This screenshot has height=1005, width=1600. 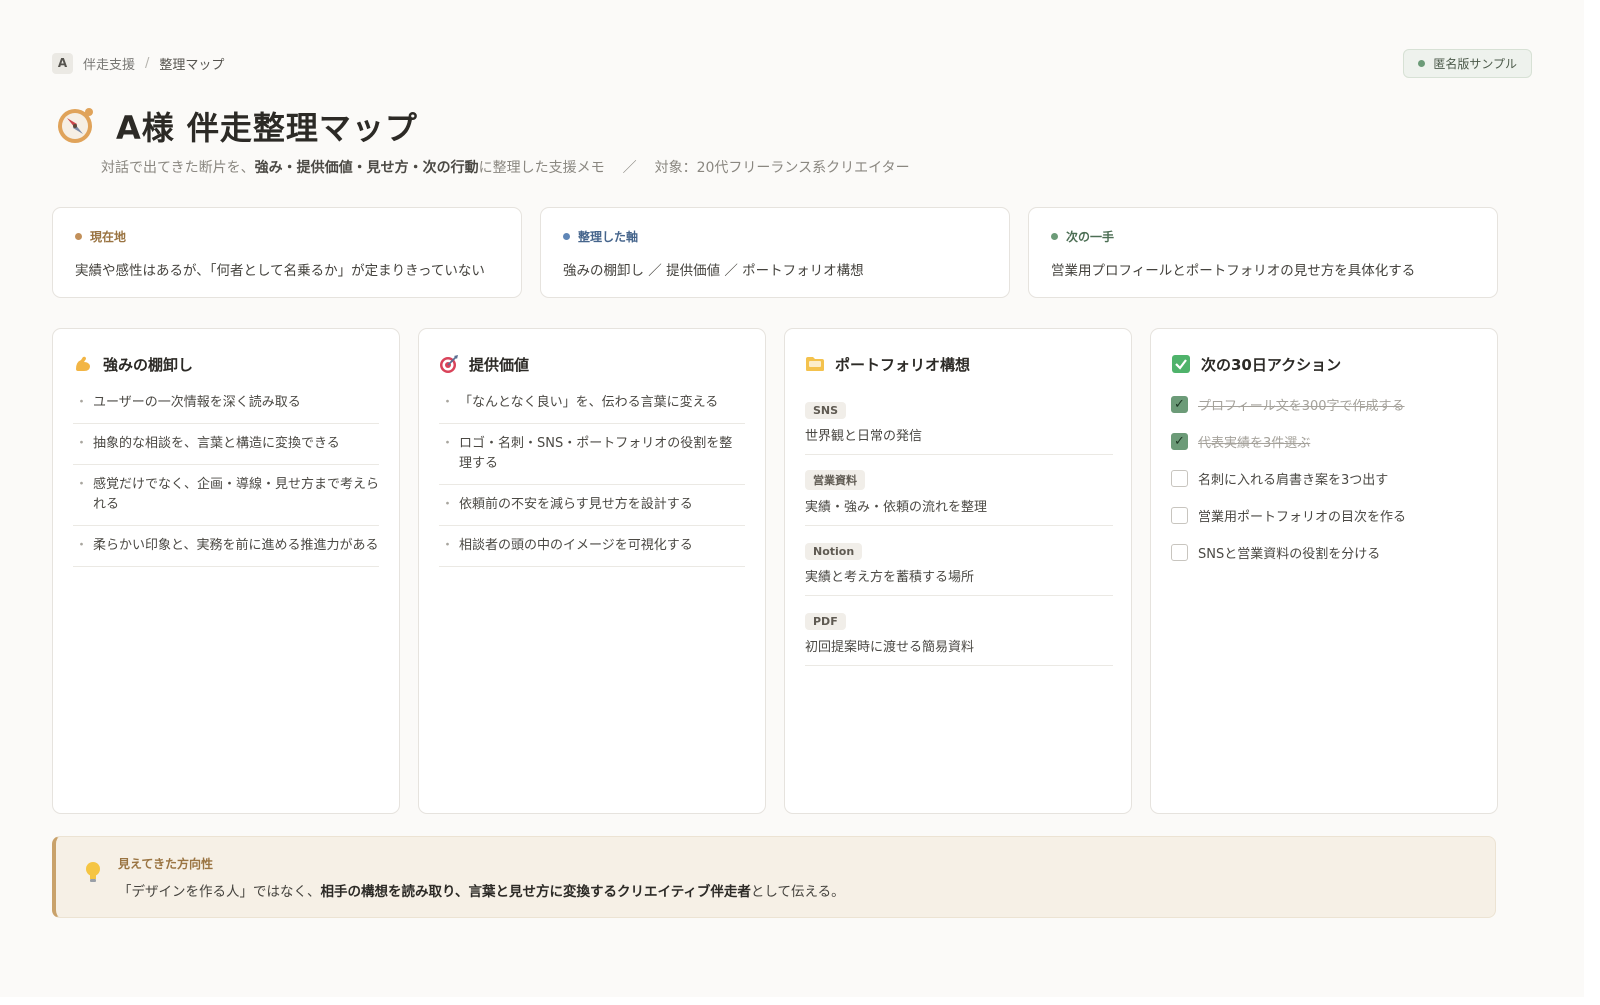 What do you see at coordinates (1324, 364) in the screenshot?
I see `actions-heading: 次の30日アクション` at bounding box center [1324, 364].